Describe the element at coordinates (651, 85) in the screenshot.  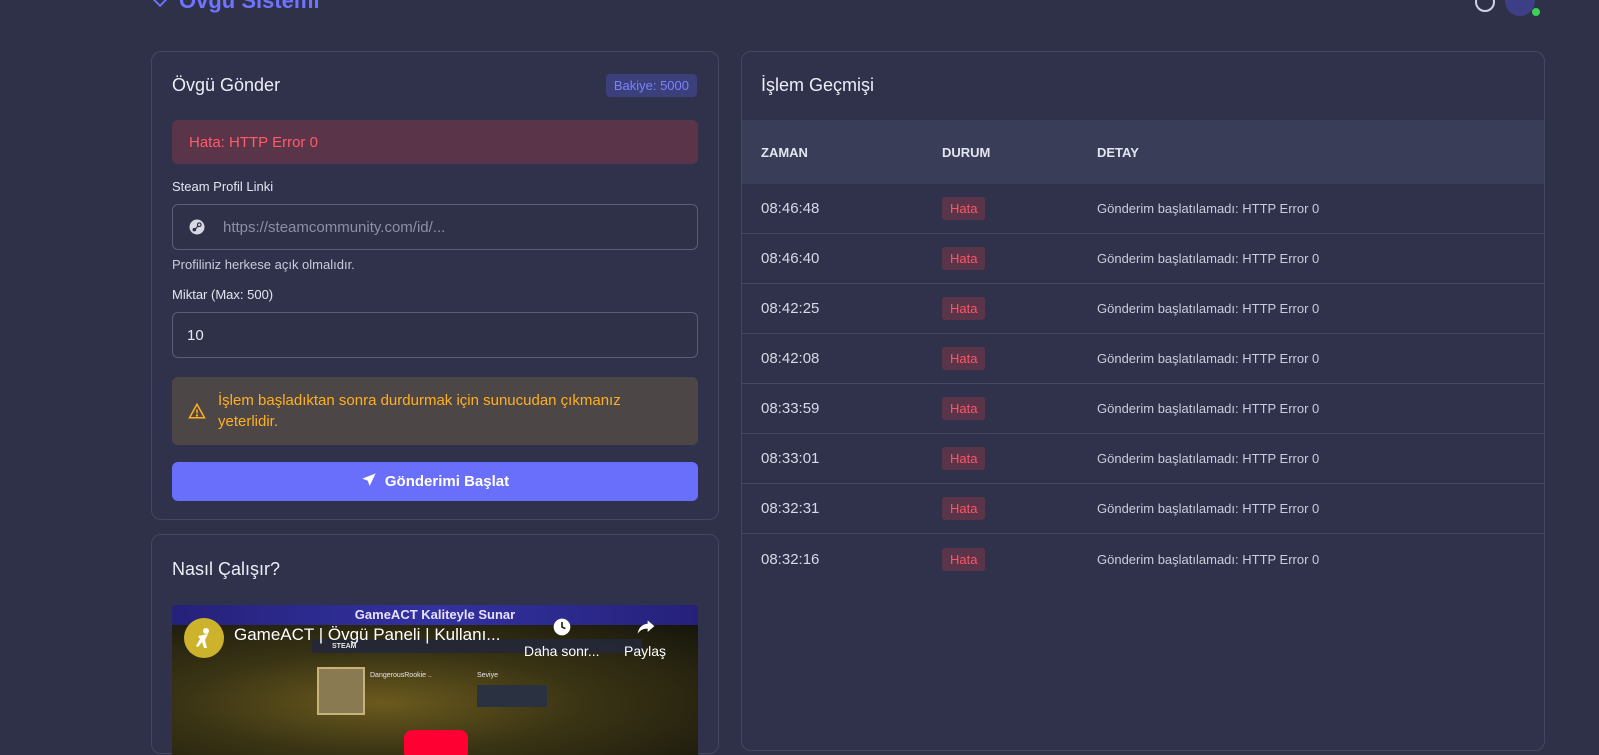
I see `balance-badge: Bakiye: 5000` at that location.